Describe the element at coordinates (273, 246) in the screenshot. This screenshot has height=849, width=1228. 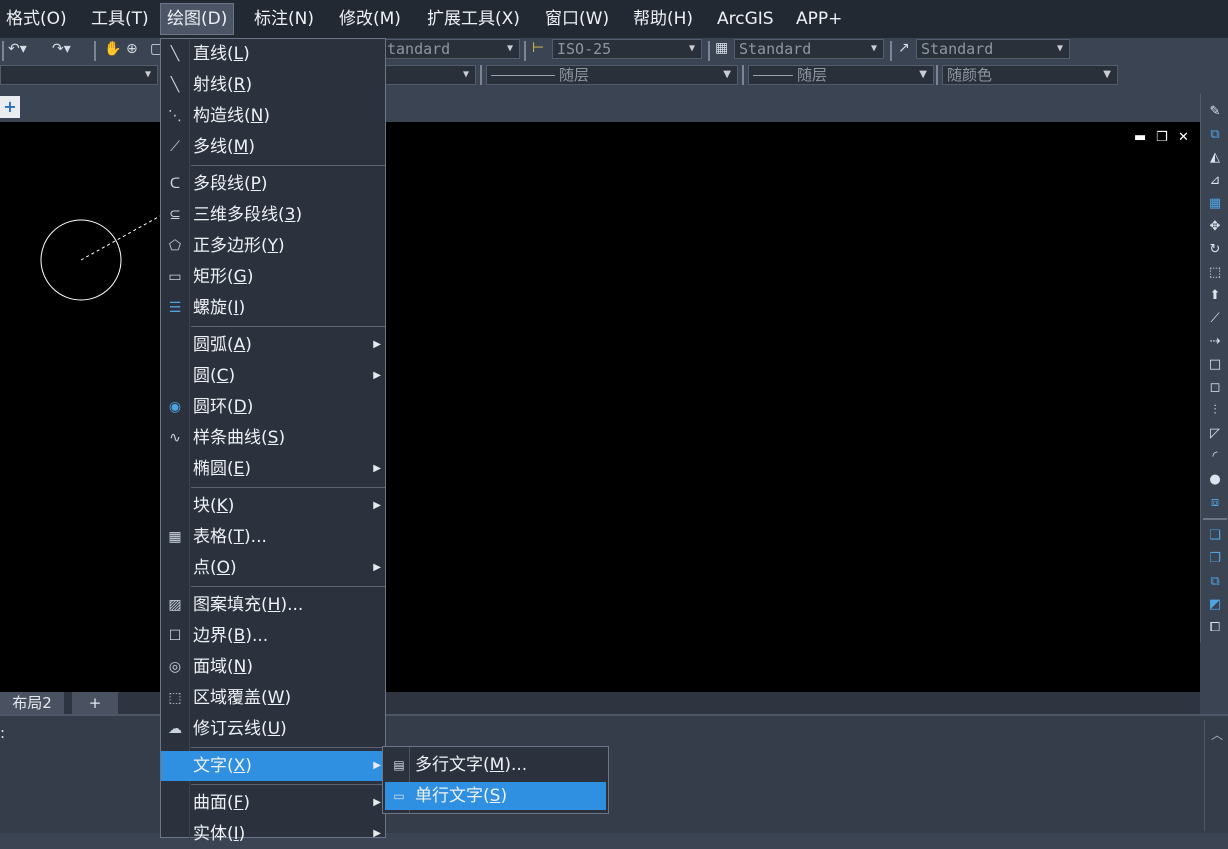
I see `menu-item-polygon: ⬠ 正多边形(Y)` at that location.